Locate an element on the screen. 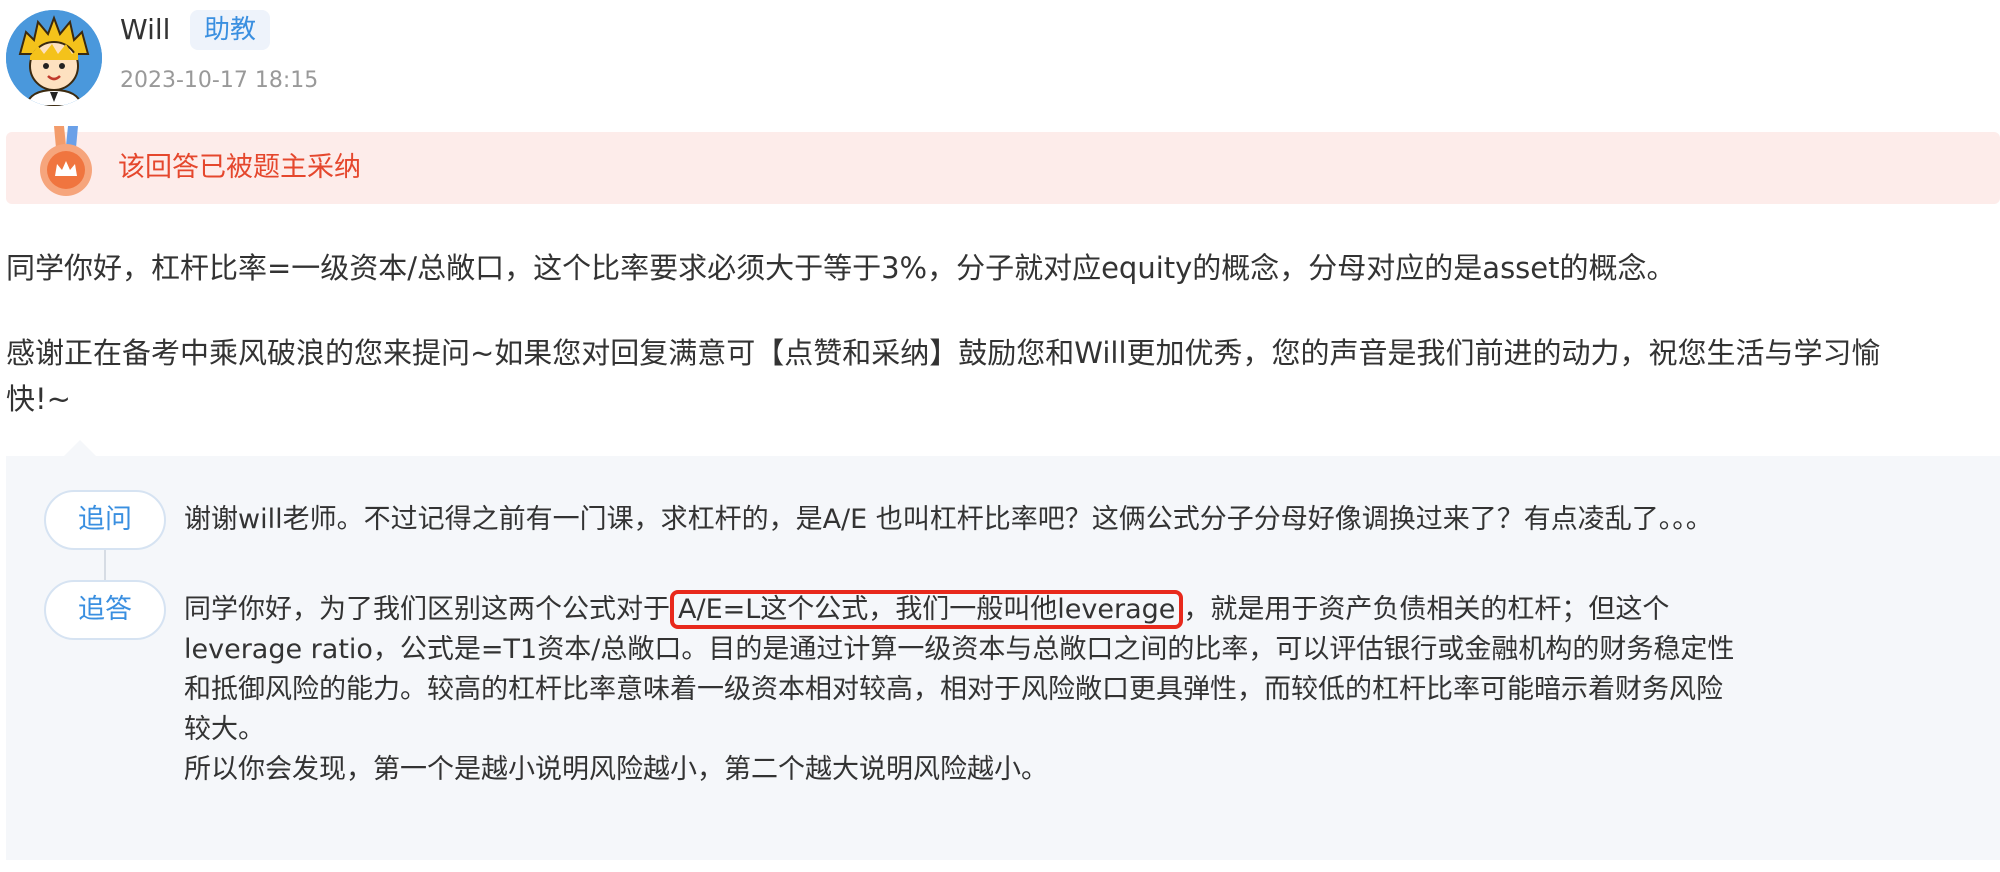  followup-reply-label: 追答 is located at coordinates (105, 610).